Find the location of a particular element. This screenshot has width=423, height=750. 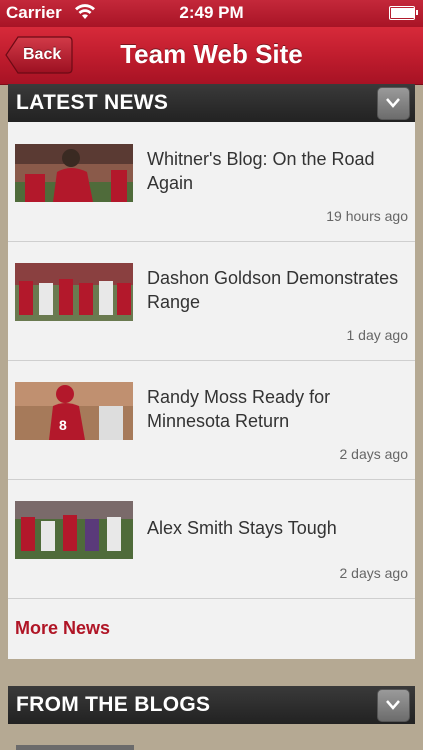

svg-text: 8 is located at coordinates (63, 425).